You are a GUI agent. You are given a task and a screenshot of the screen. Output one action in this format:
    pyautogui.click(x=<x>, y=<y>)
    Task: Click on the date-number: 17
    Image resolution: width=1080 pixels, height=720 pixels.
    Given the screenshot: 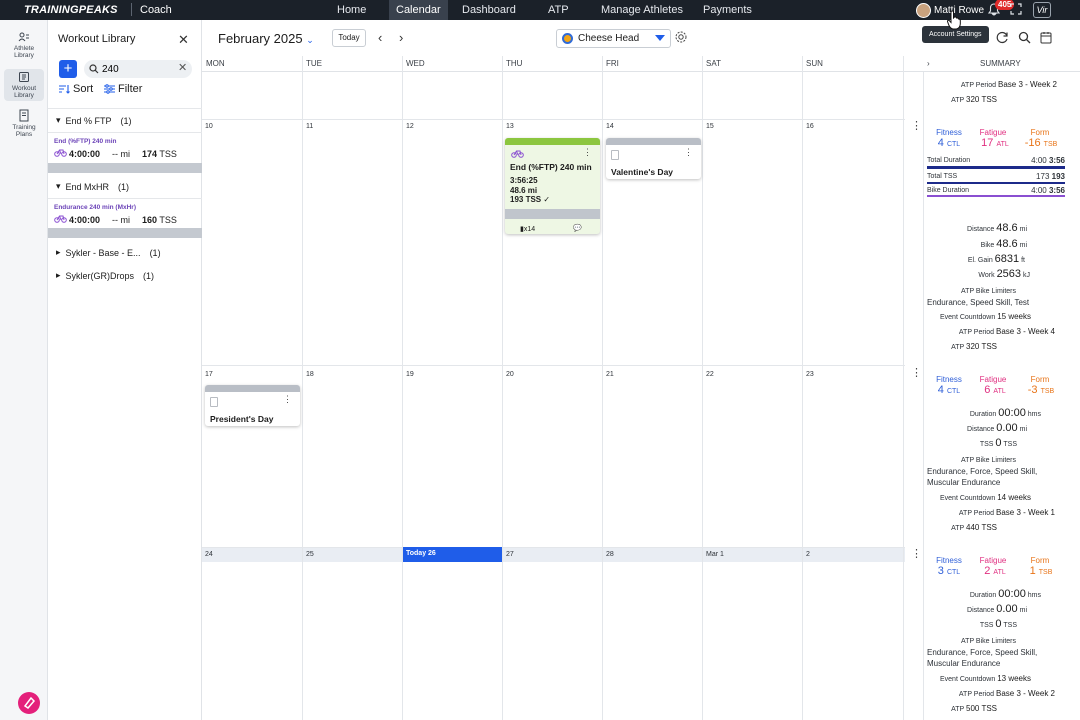 What is the action you would take?
    pyautogui.click(x=209, y=374)
    